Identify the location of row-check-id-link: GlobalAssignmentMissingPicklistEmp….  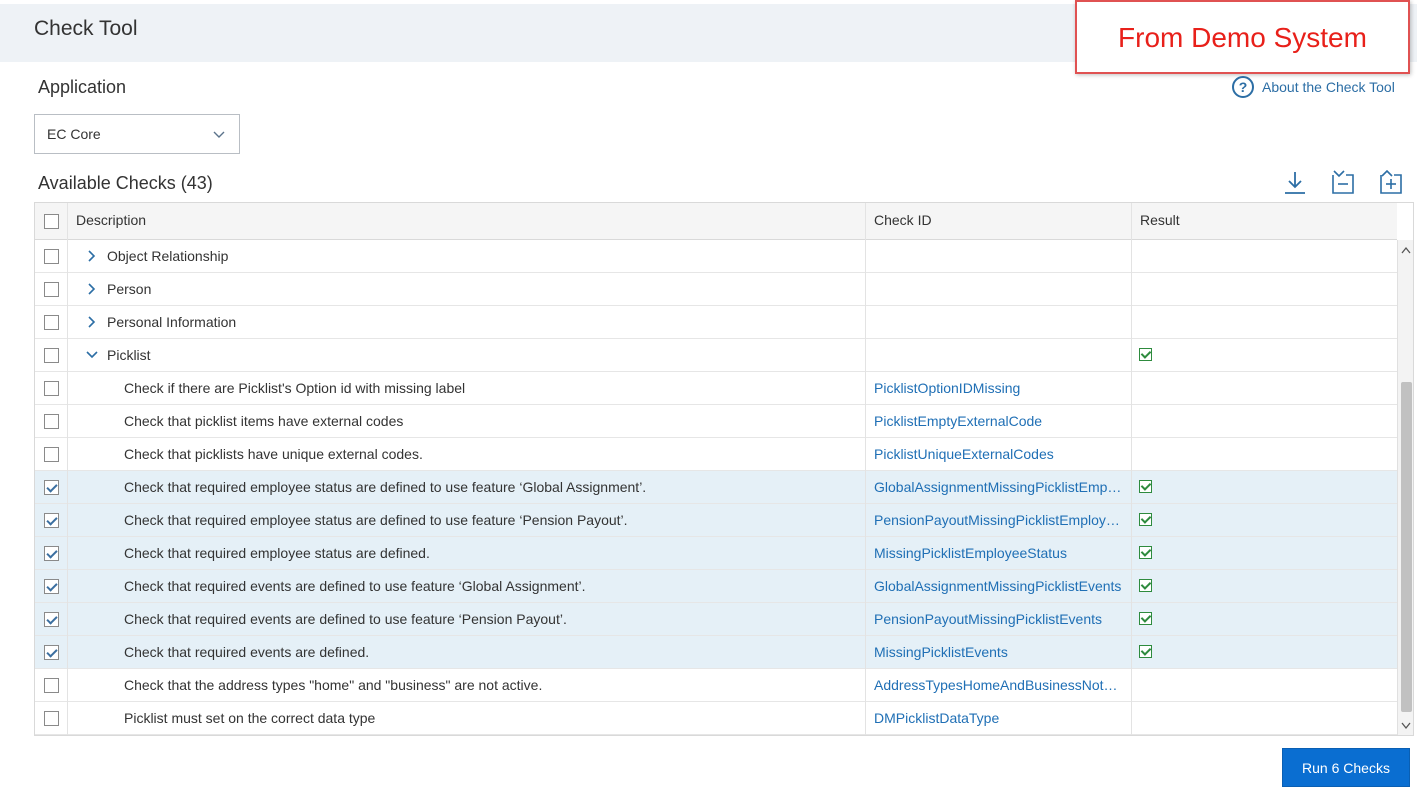
(999, 487).